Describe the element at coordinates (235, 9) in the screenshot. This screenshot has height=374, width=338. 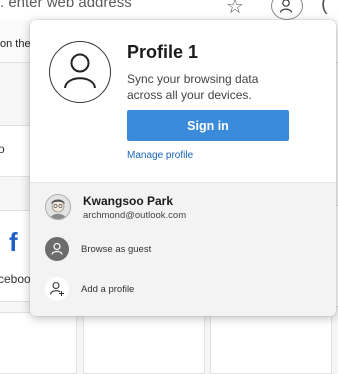
I see `favorite-star-icon: ☆` at that location.